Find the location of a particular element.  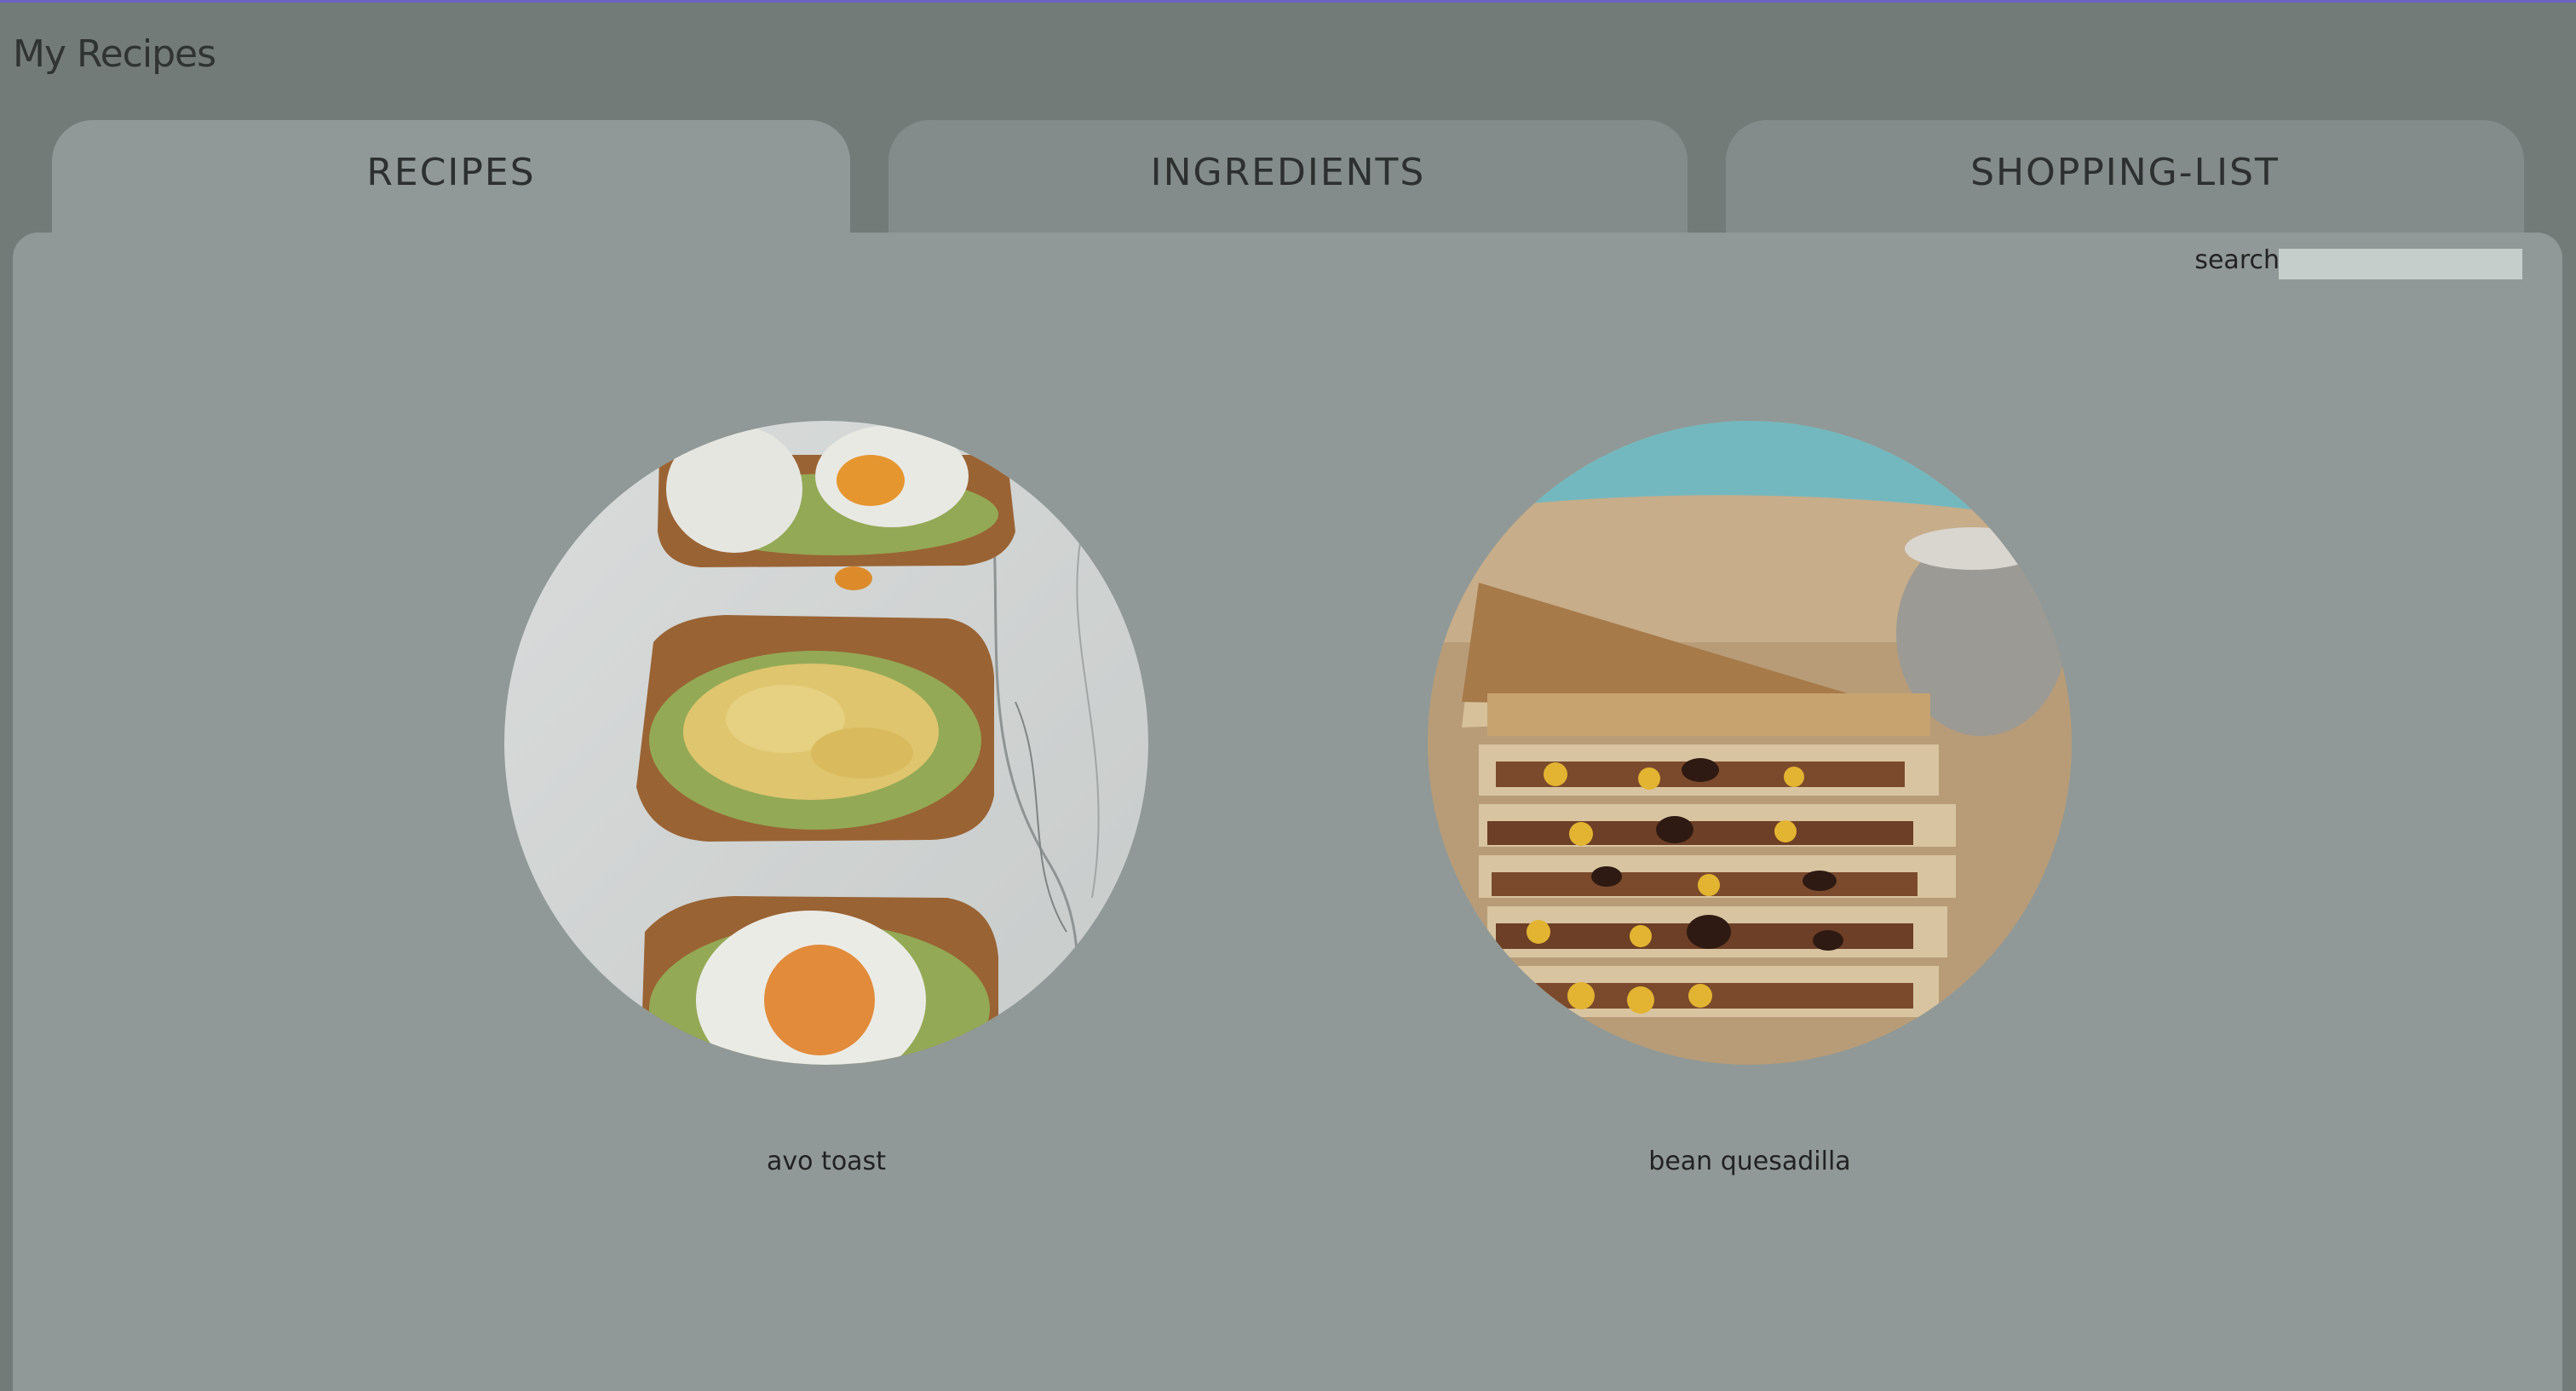

recipe-card-bean-quesadilla: bean quesadilla is located at coordinates (1750, 804).